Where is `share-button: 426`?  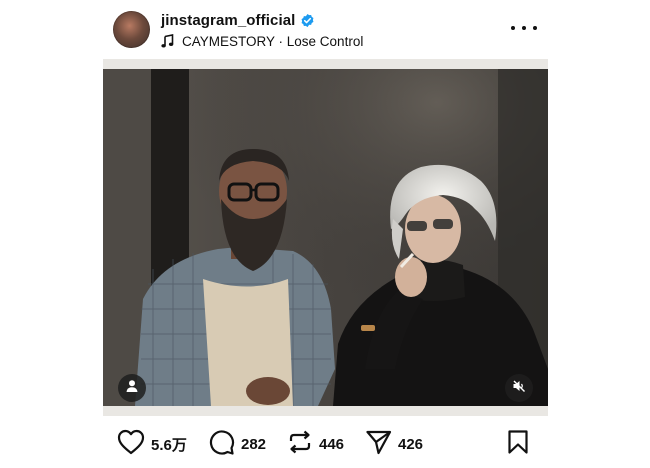
share-button: 426 is located at coordinates (394, 444).